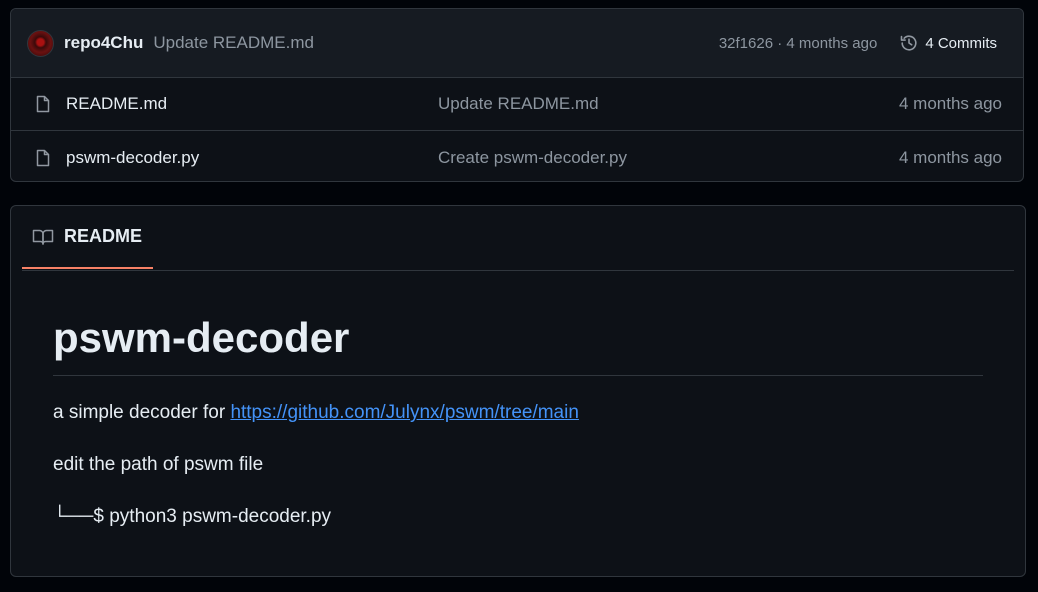 The height and width of the screenshot is (592, 1038). Describe the element at coordinates (252, 104) in the screenshot. I see `file-name-link: README.md` at that location.